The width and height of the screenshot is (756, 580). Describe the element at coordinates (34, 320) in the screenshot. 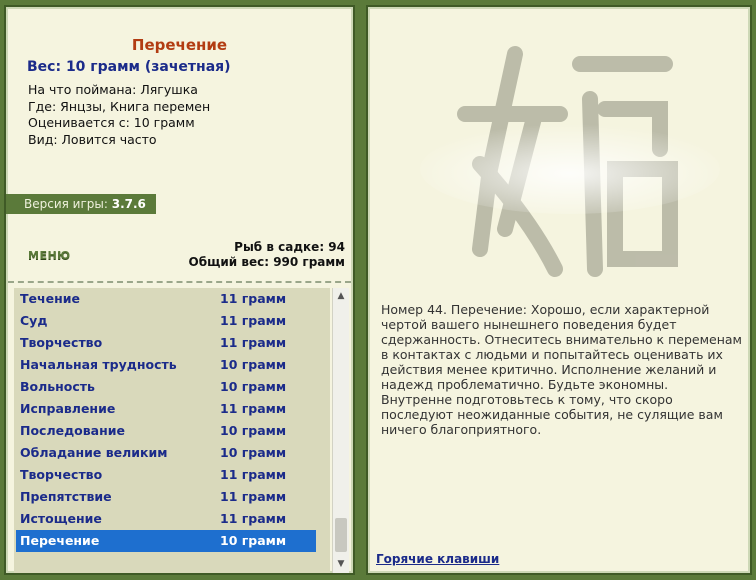

I see `list-item-name: Суд` at that location.